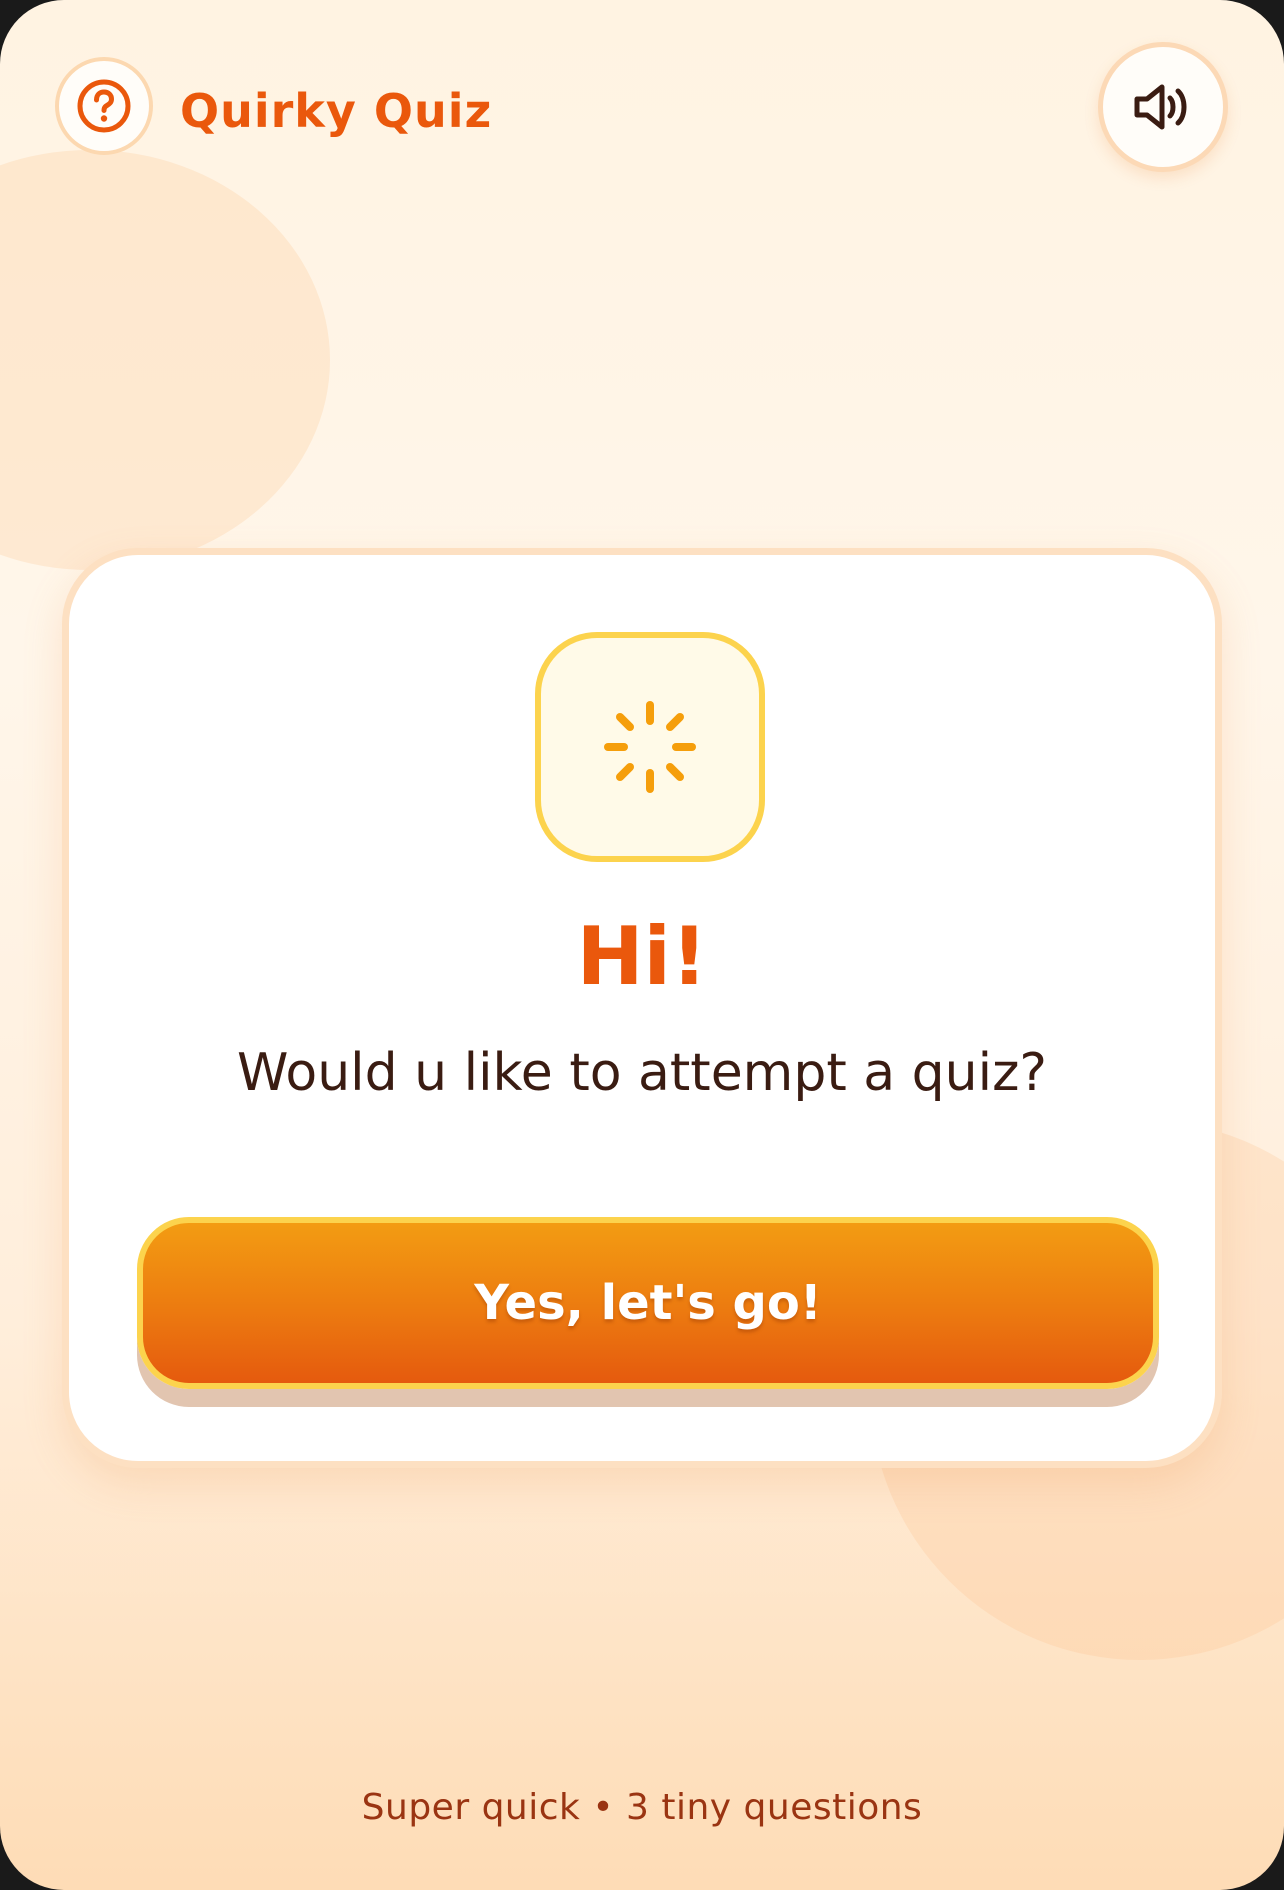 Image resolution: width=1284 pixels, height=1890 pixels. I want to click on background-blob-top-left, so click(165, 360).